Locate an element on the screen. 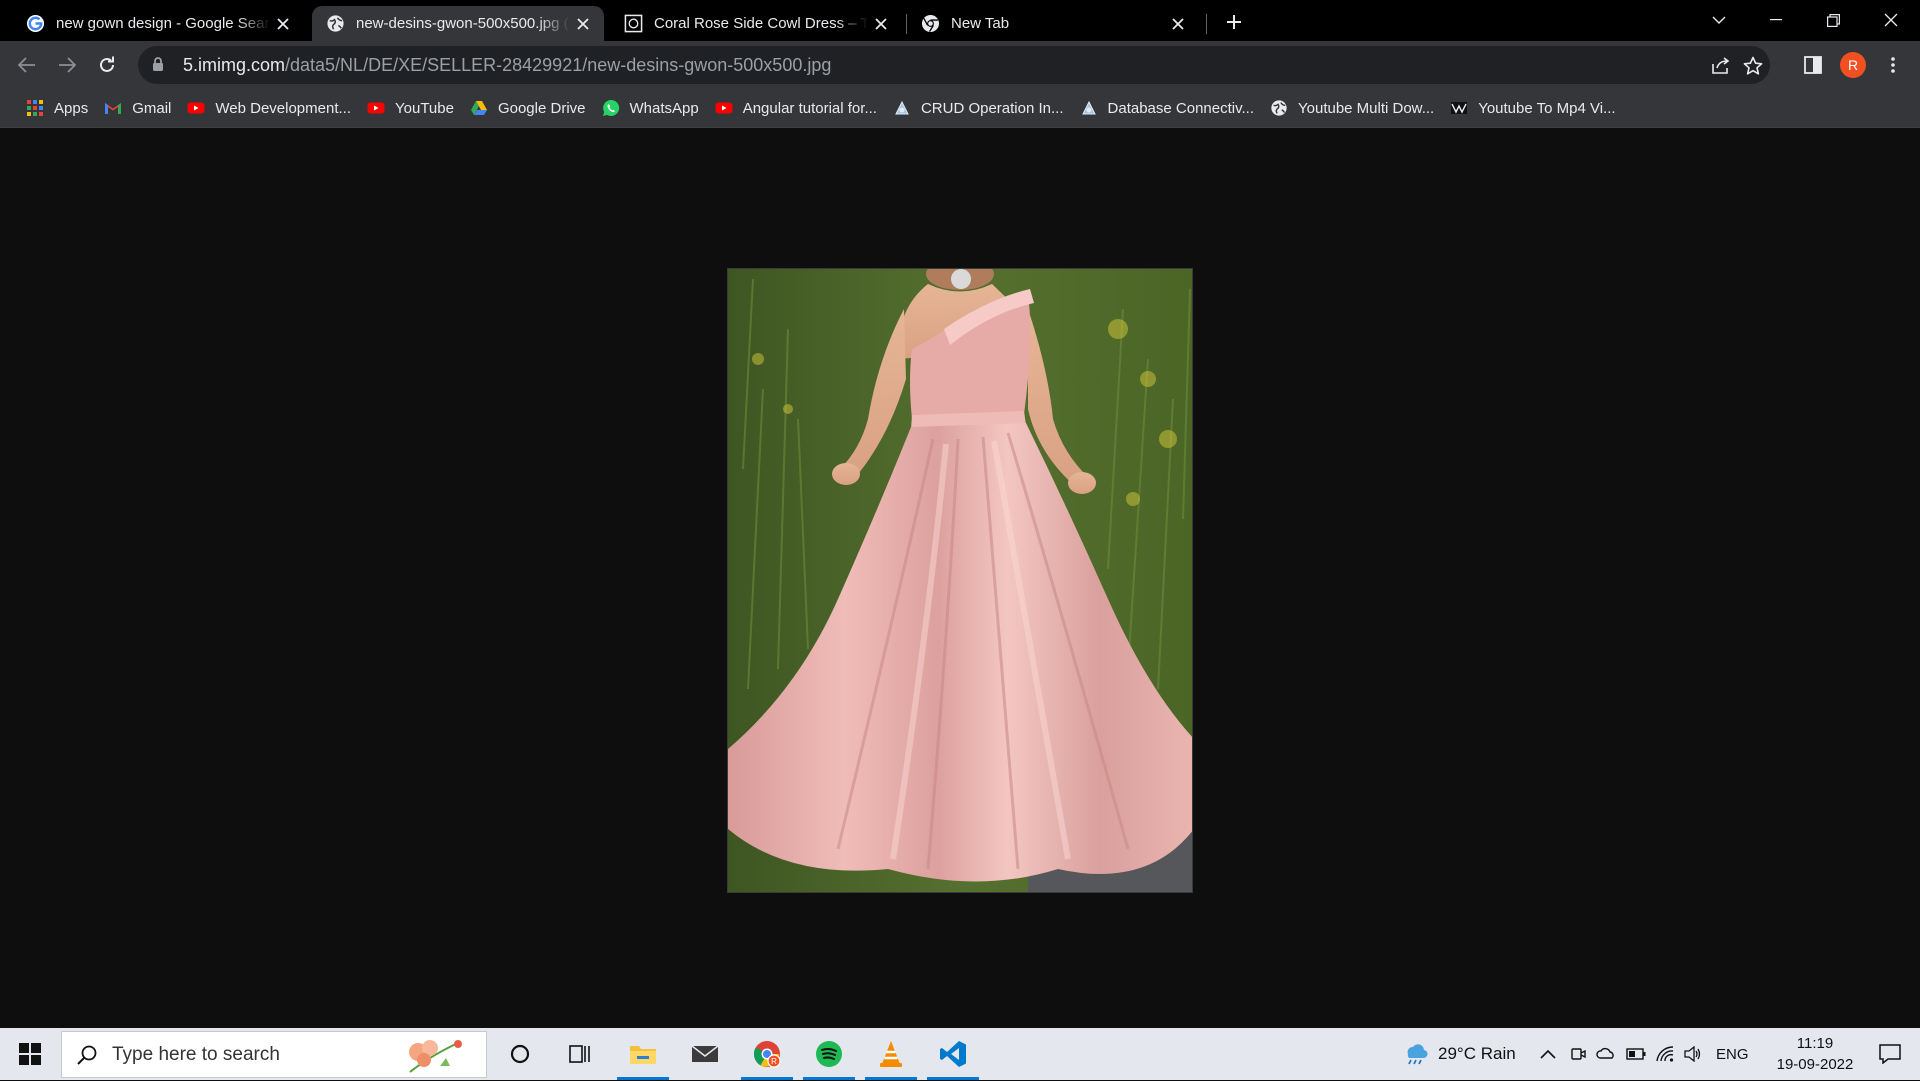  windows-logo-icon is located at coordinates (30, 1054).